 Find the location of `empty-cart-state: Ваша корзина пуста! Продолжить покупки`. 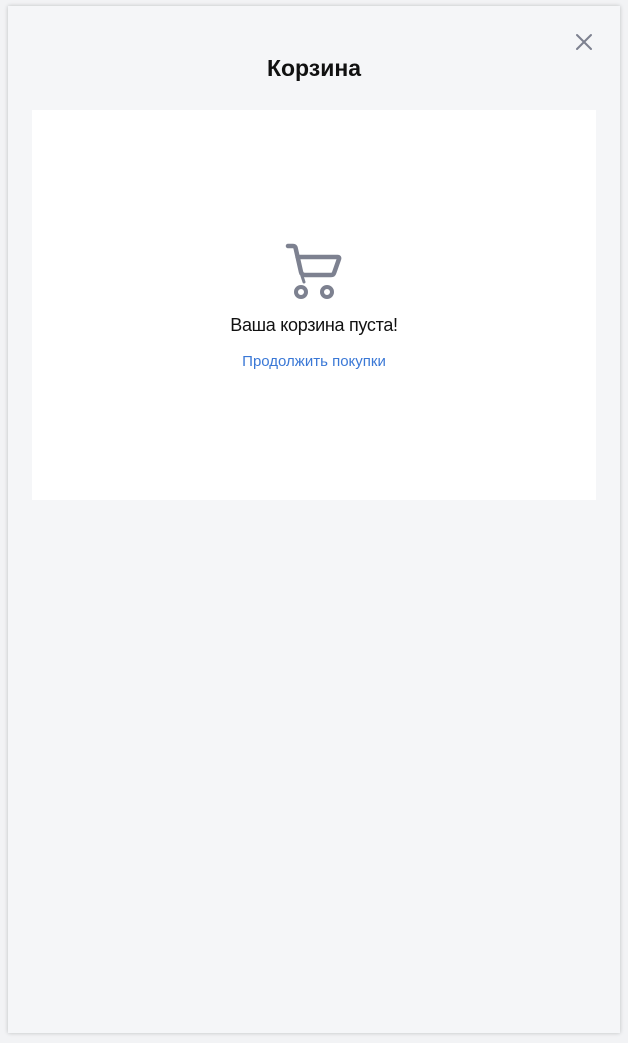

empty-cart-state: Ваша корзина пуста! Продолжить покупки is located at coordinates (314, 306).